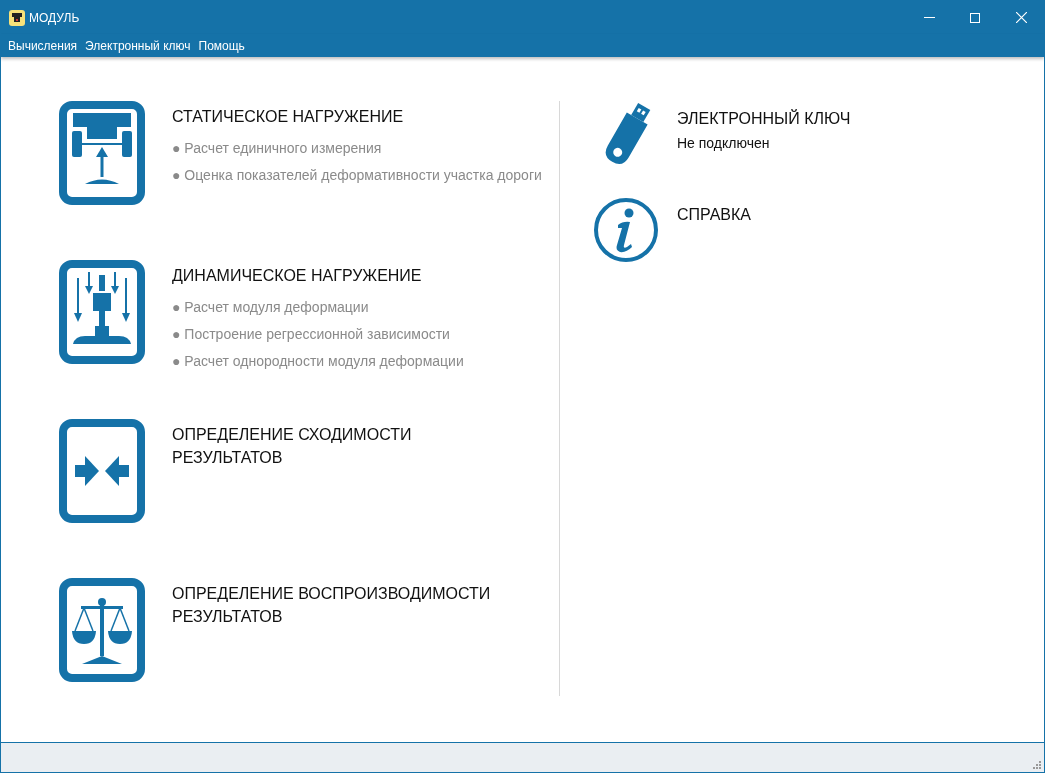  I want to click on section-title: ОПРЕДЕЛЕНИЕ ВОСПРОИЗВОДИМОСТИ РЕЗУЛЬТАТОВ, so click(342, 605).